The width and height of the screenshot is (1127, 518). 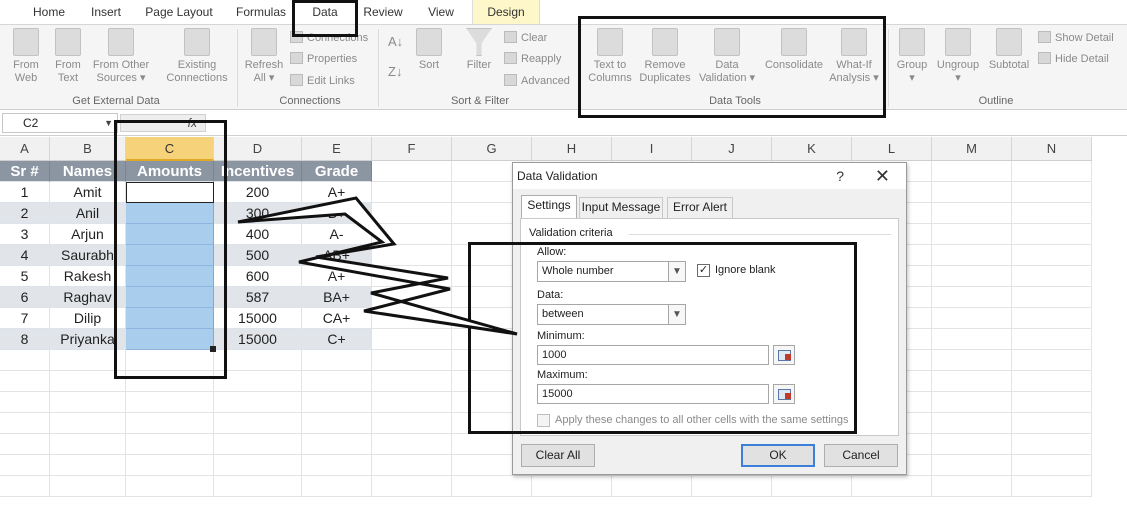 I want to click on column-header-c: C, so click(x=170, y=149).